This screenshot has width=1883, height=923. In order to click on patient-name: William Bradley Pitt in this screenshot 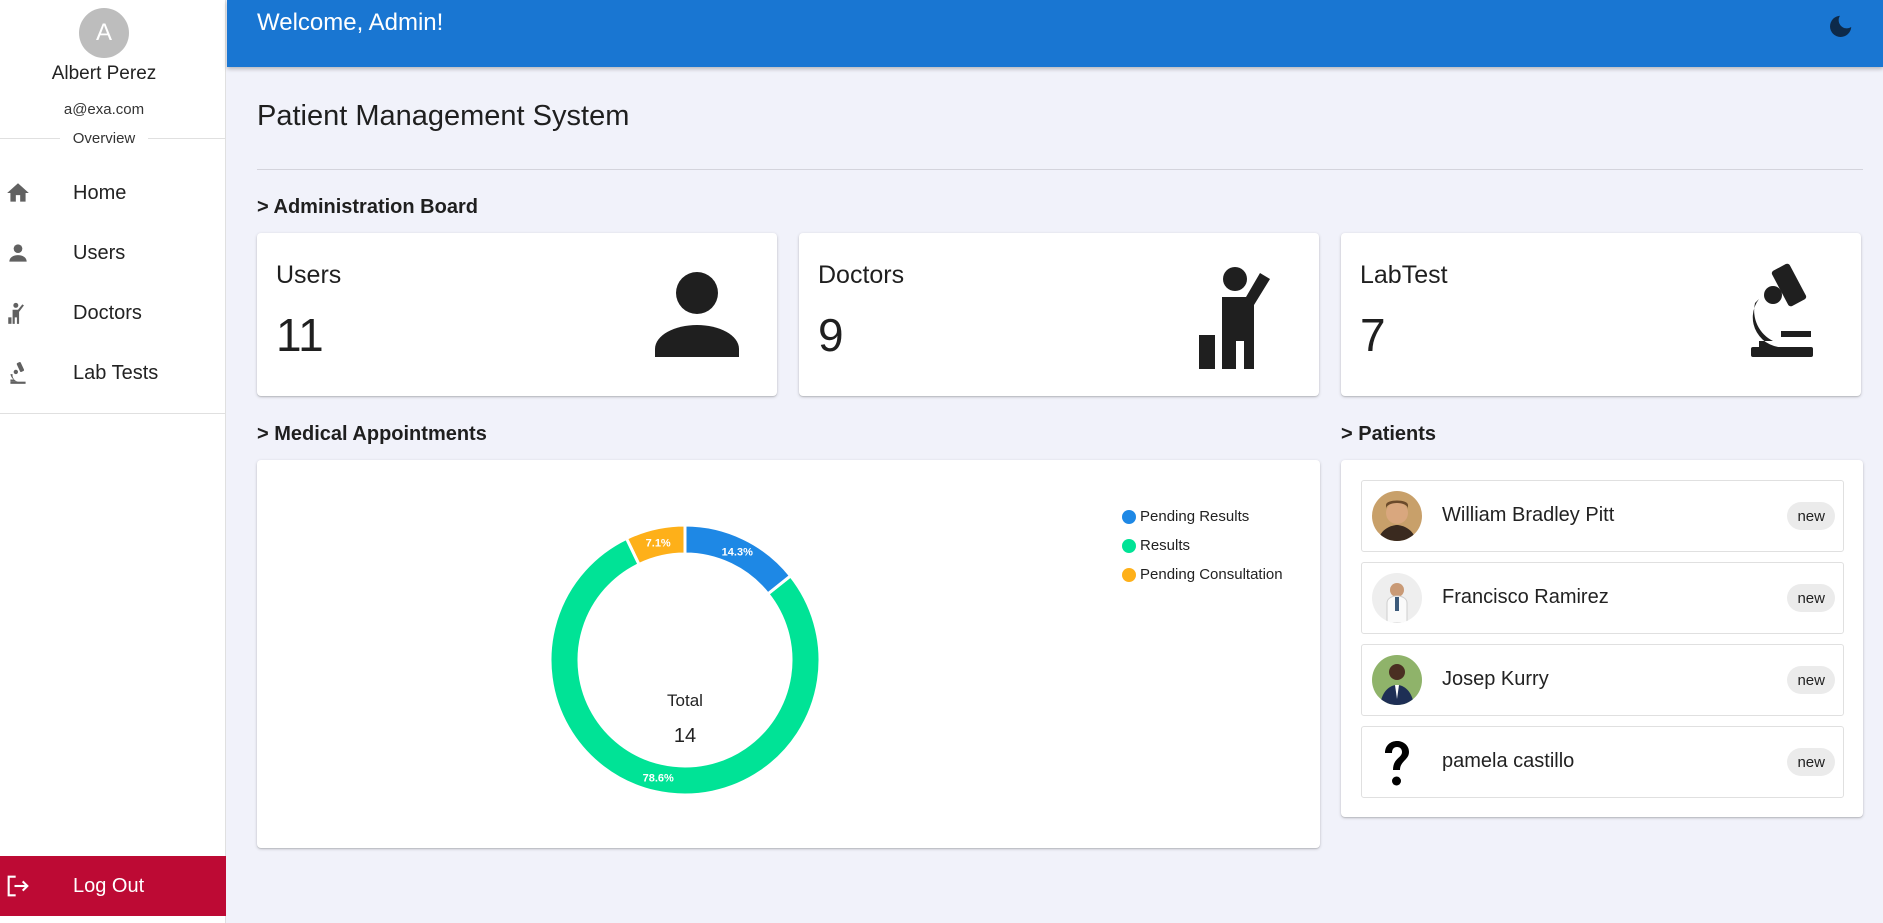, I will do `click(1528, 515)`.